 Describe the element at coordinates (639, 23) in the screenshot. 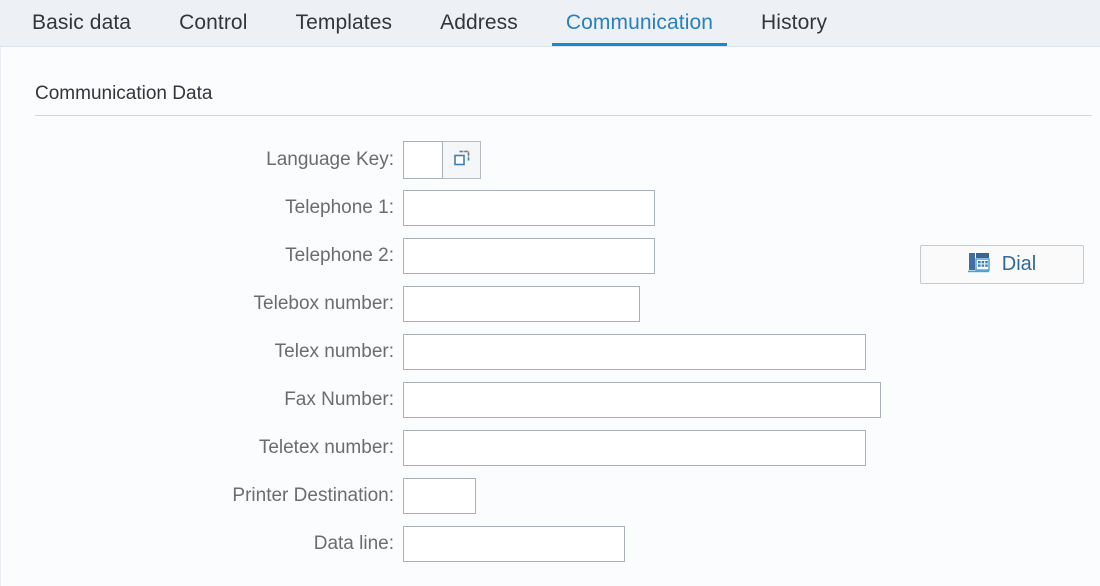

I see `tab-communication: Communication` at that location.